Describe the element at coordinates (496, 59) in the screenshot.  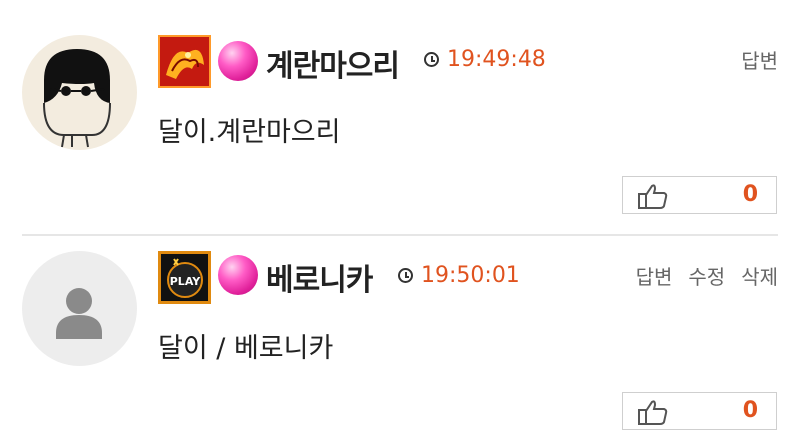
I see `timestamp-text: 19:49:48` at that location.